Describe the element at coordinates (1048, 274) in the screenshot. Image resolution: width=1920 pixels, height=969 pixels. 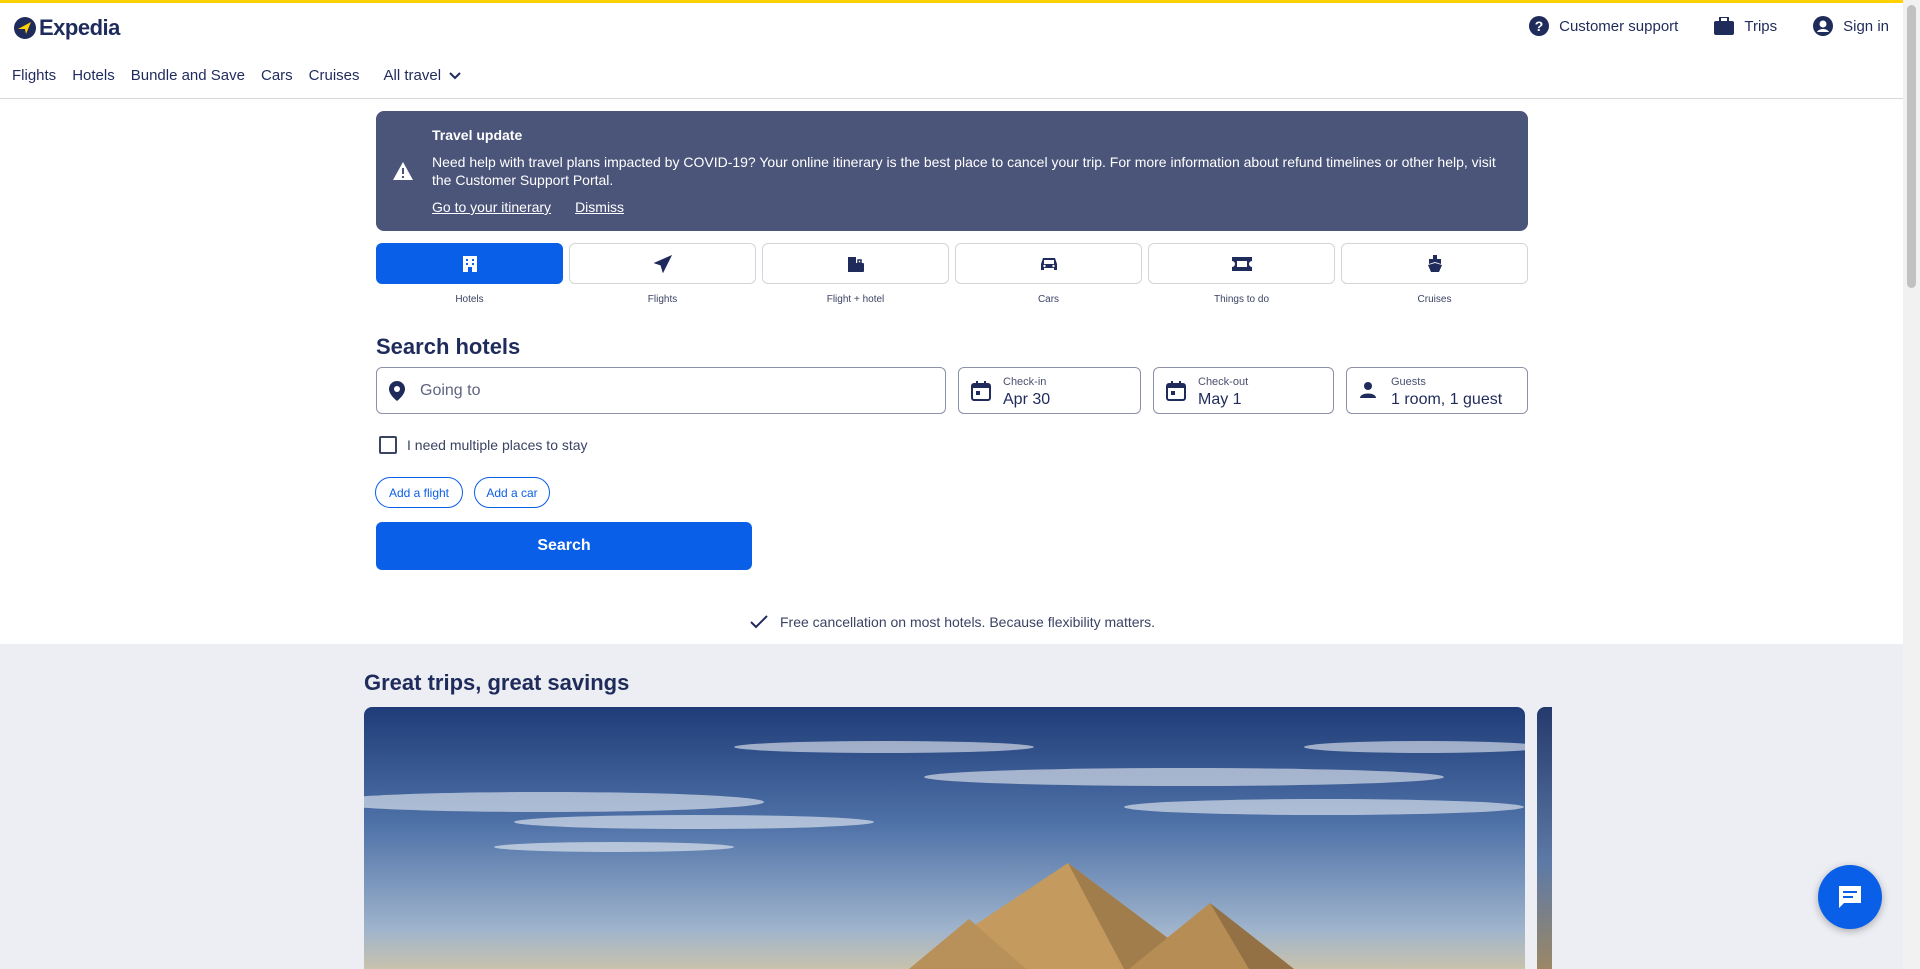
I see `tab-cars: Cars` at that location.